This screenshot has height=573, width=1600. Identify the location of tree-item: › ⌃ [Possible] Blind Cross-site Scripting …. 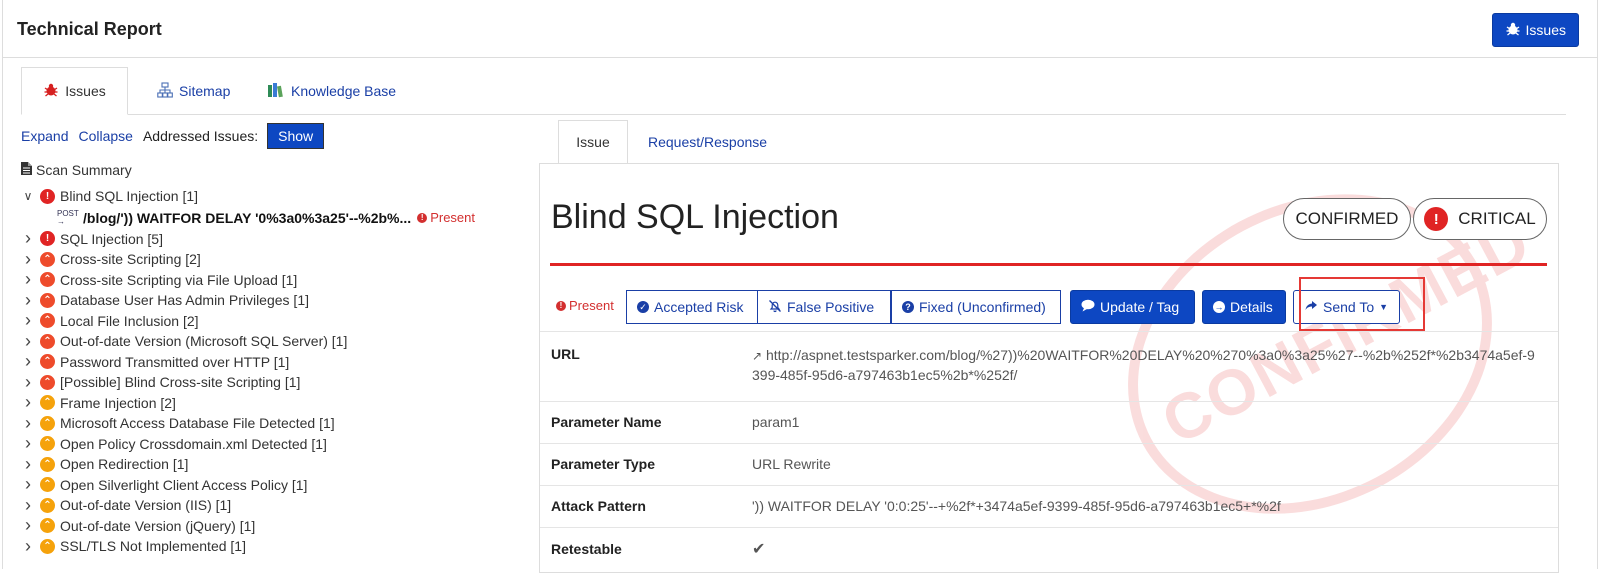
(266, 382).